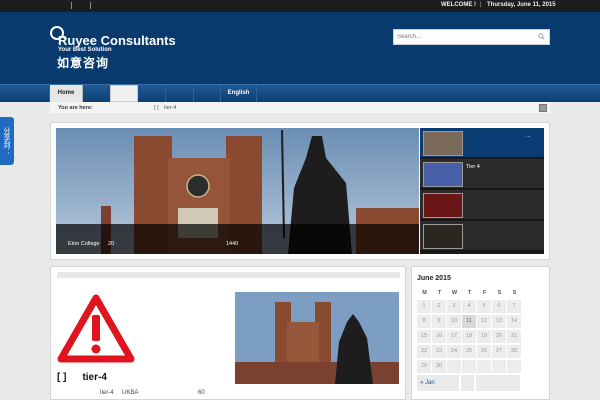  I want to click on calendar-day: 26, so click(484, 351).